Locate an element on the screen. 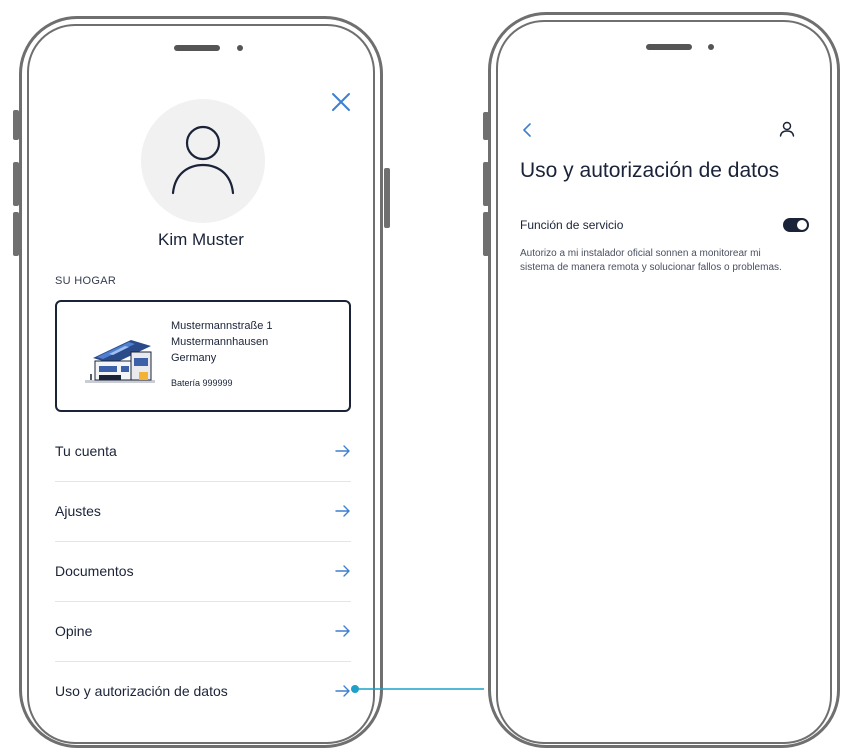  person-icon is located at coordinates (203, 160).